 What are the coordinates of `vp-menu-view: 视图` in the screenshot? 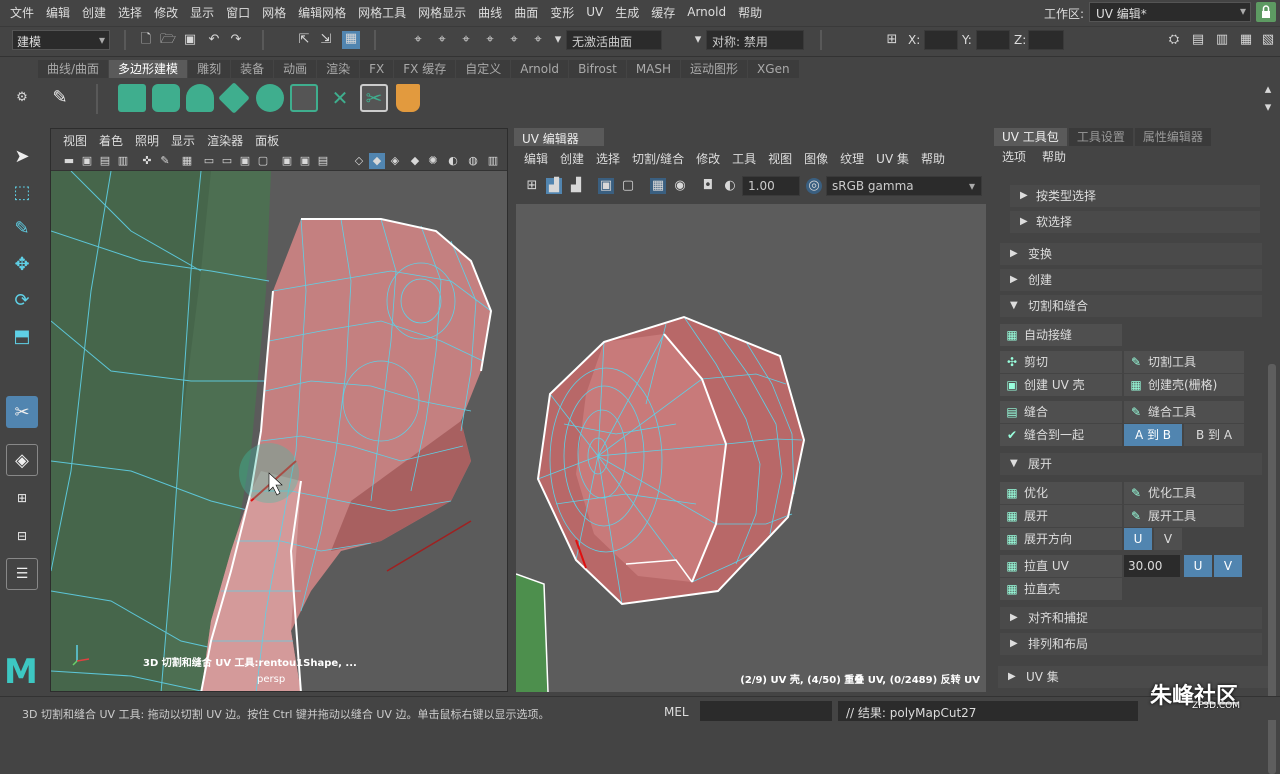 It's located at (75, 140).